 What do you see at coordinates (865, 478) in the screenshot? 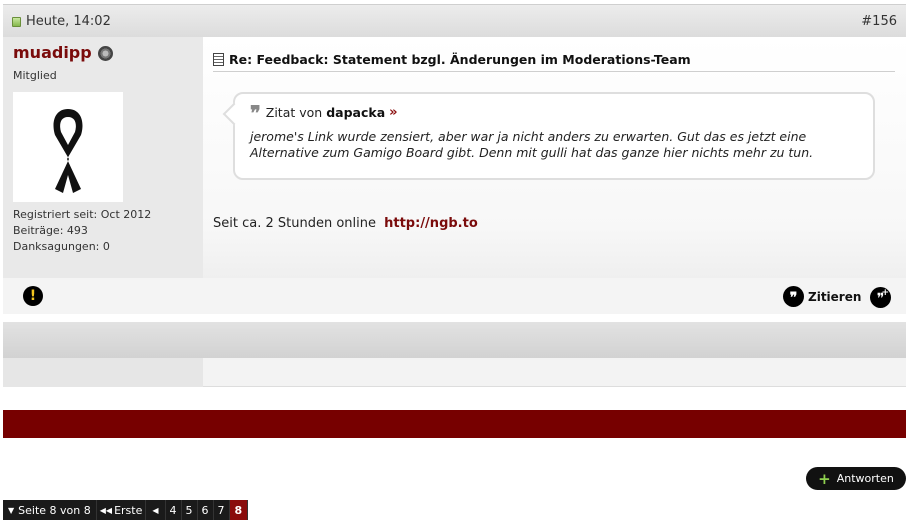
I see `reply-button-label: Antworten` at bounding box center [865, 478].